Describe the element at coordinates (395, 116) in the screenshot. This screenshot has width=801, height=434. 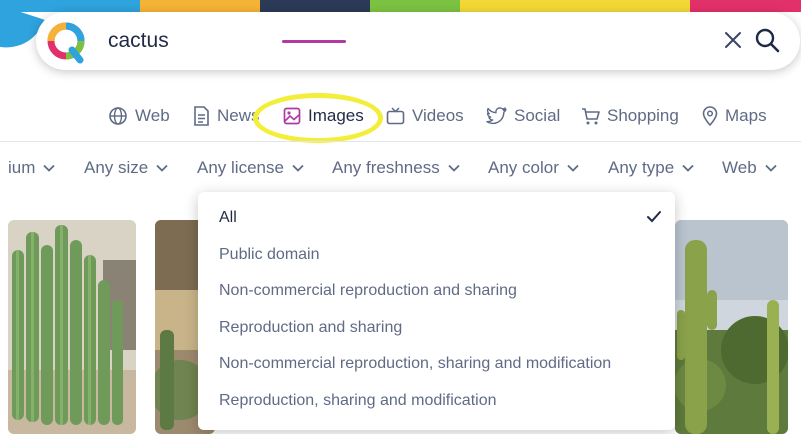
I see `tv-icon` at that location.